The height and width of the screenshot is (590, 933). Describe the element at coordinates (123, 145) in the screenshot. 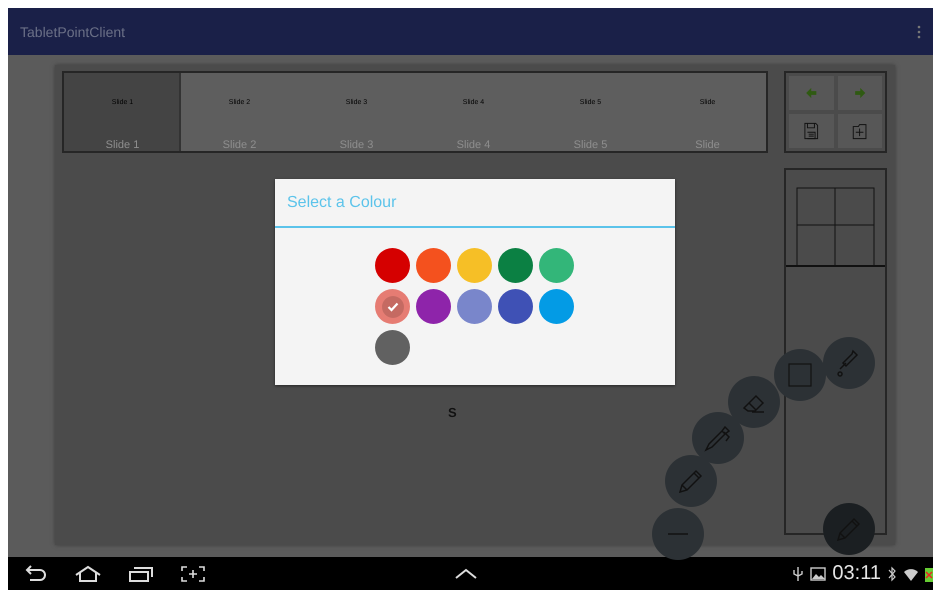

I see `slide-label: Slide 1` at that location.